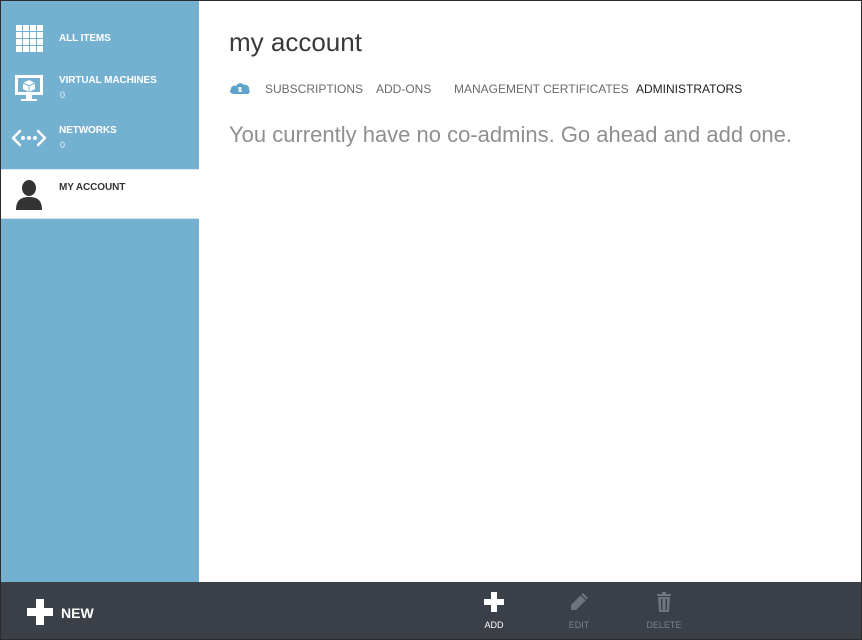  I want to click on tab-add-ons: ADD-ONS, so click(403, 89).